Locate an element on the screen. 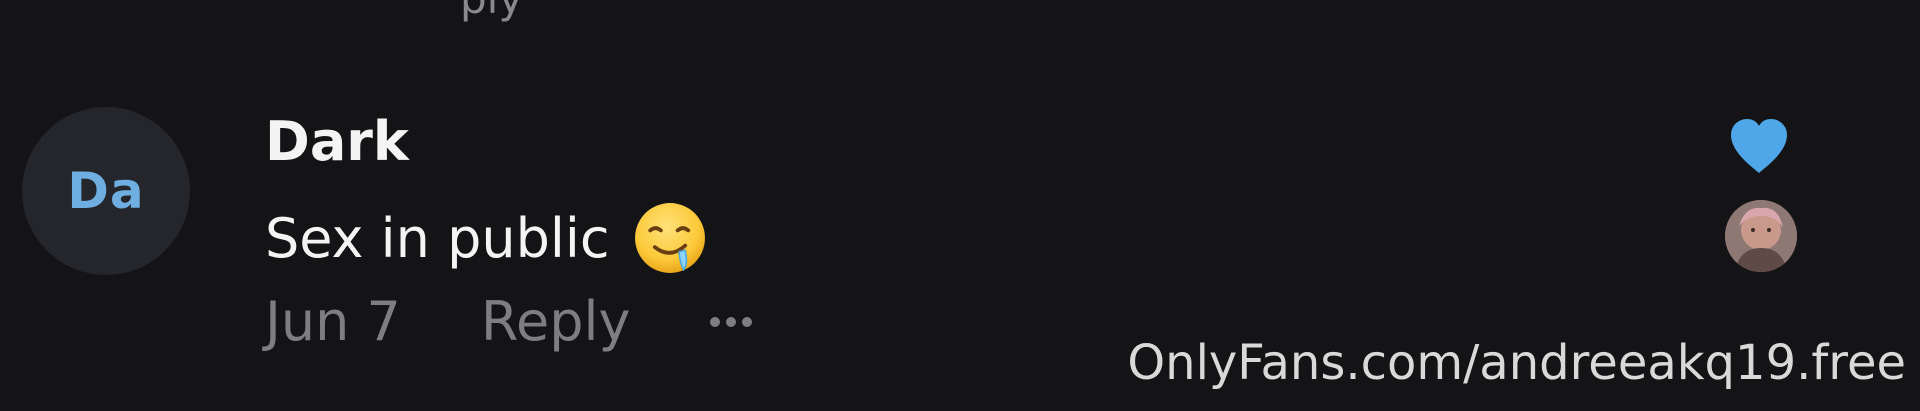 This screenshot has width=1920, height=411. avatar-initials: Da is located at coordinates (106, 191).